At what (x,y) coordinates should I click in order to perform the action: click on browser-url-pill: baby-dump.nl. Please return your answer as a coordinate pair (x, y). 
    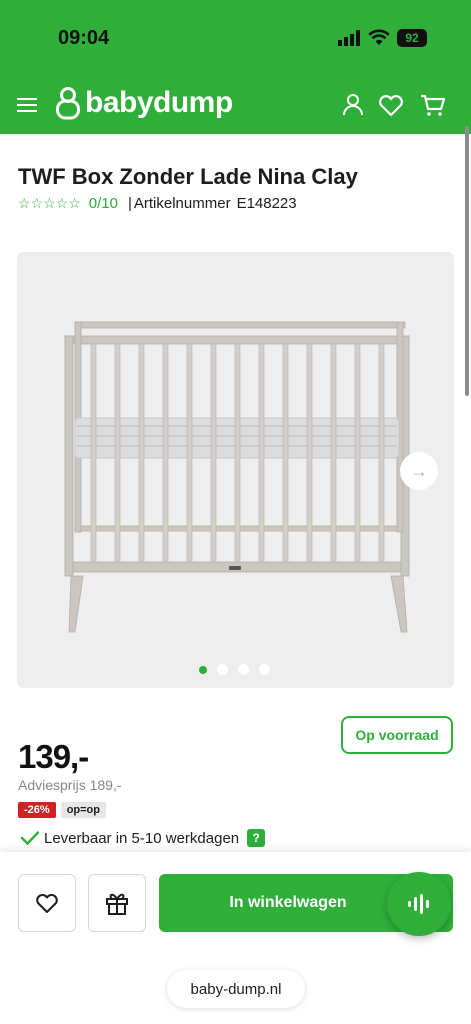
    Looking at the image, I should click on (236, 989).